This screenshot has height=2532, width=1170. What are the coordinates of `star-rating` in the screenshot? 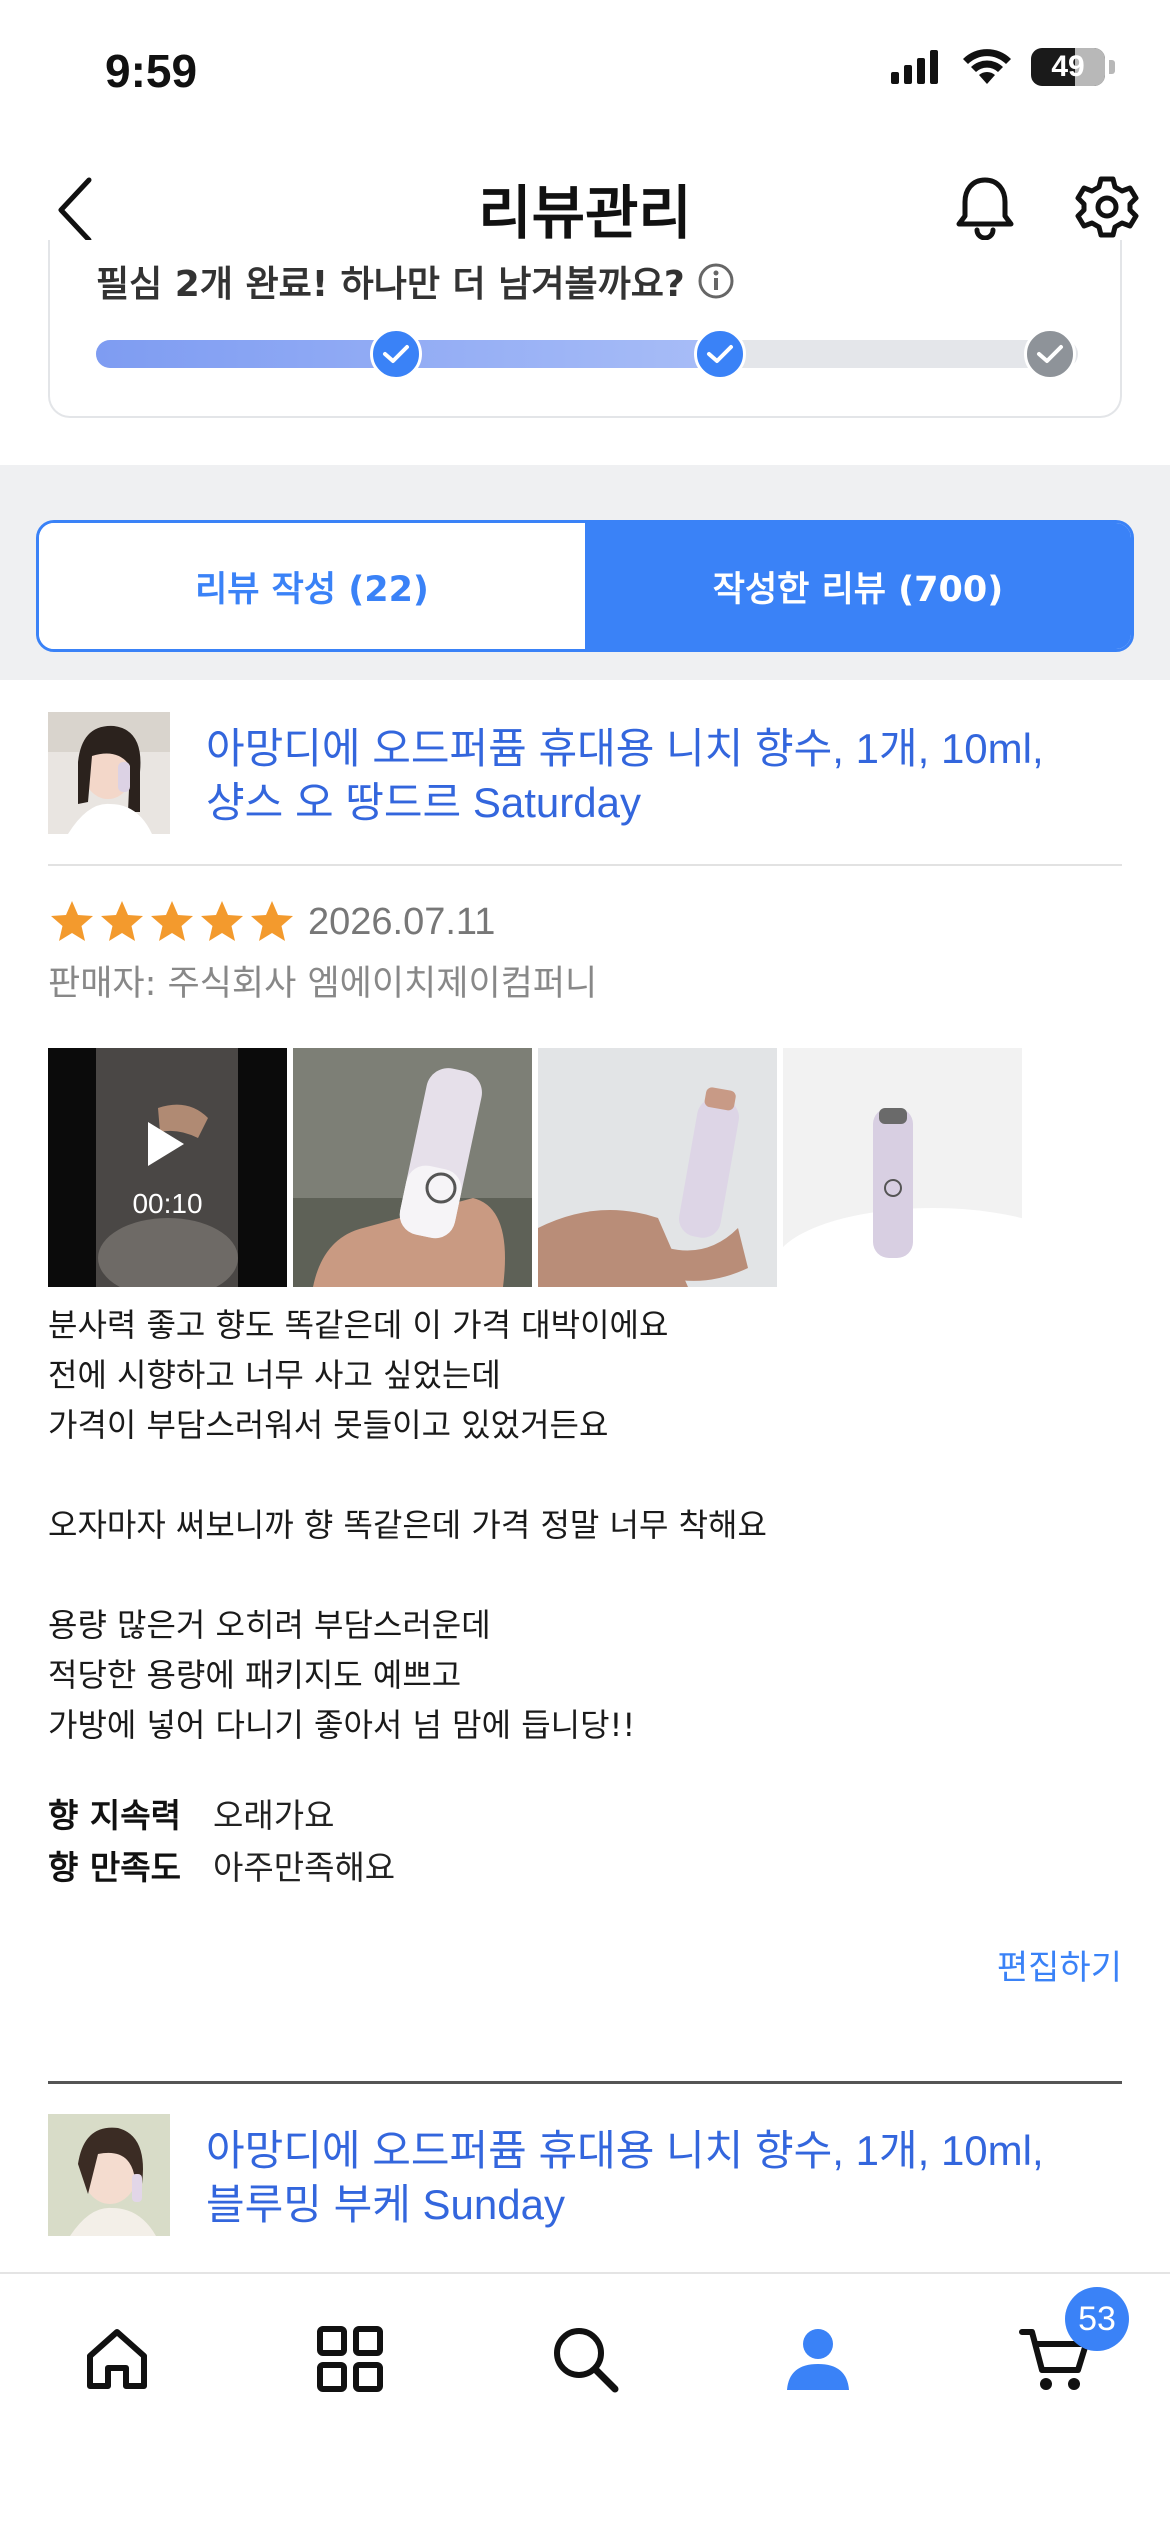 It's located at (172, 922).